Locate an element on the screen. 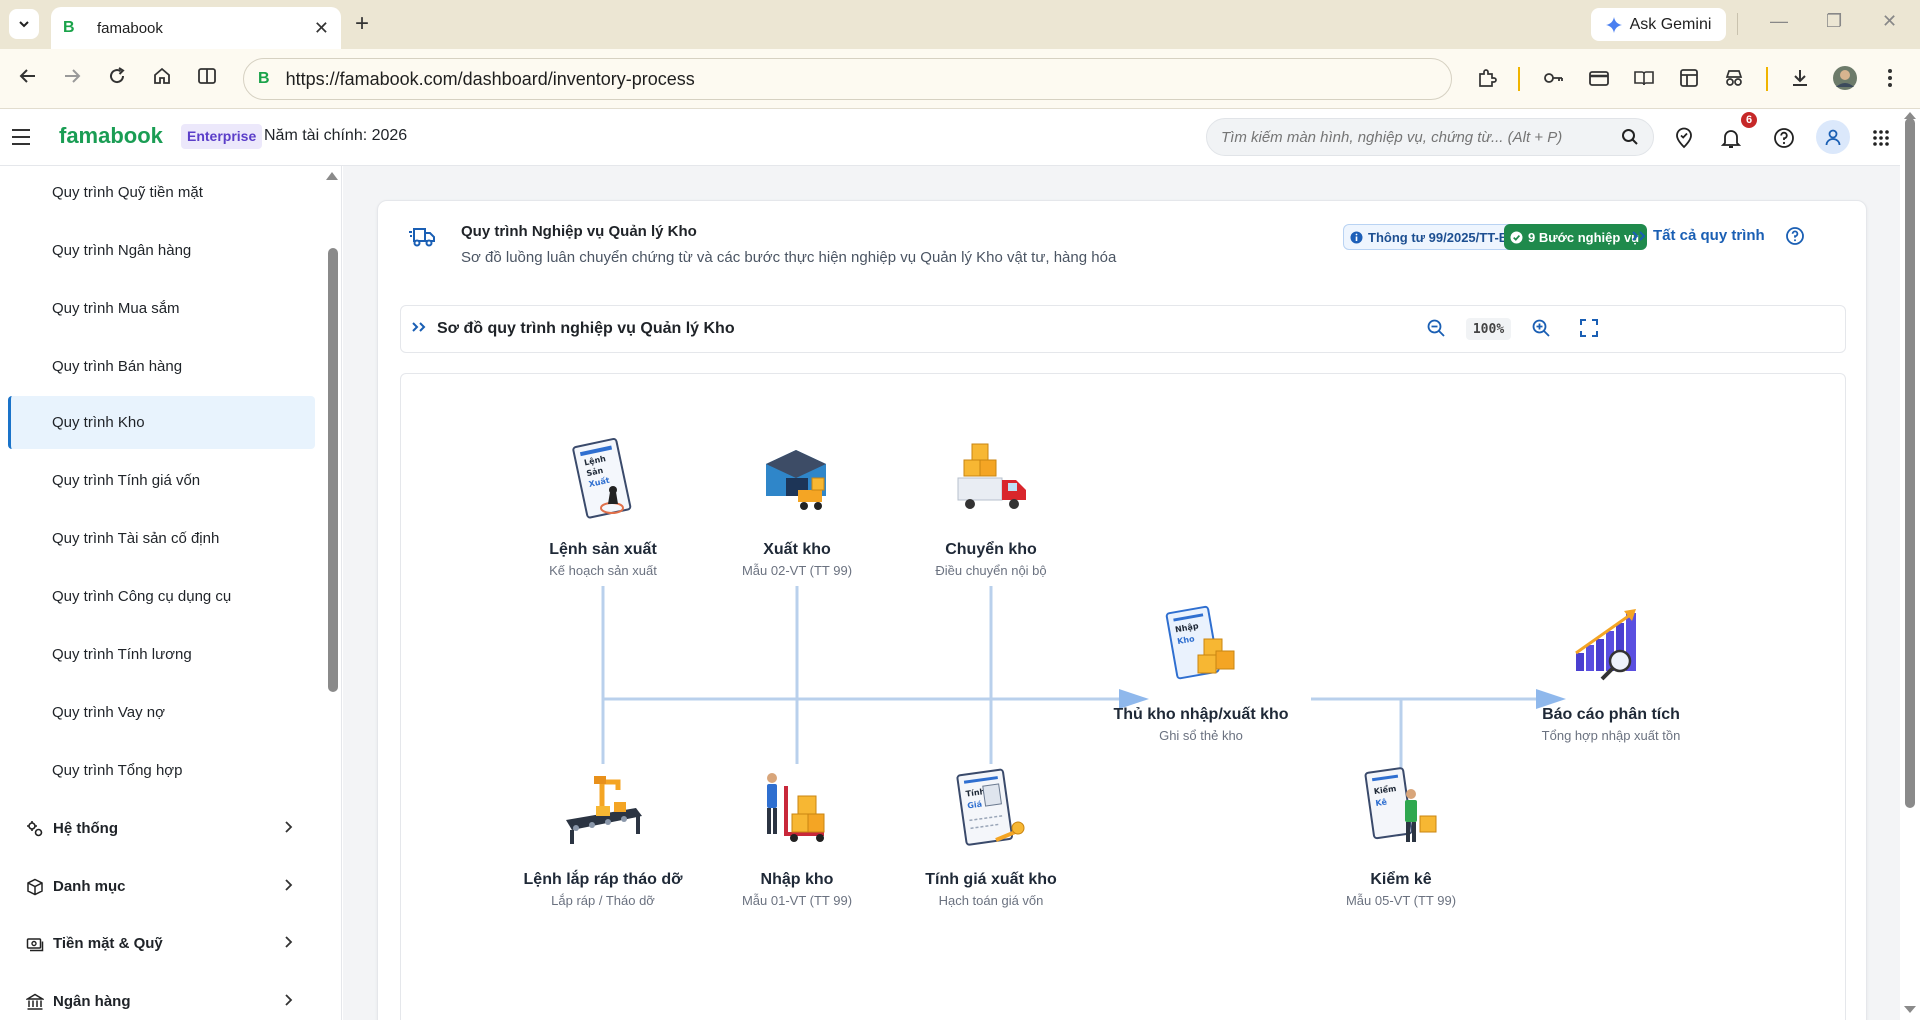 The width and height of the screenshot is (1920, 1020). node-stocktake: Kiểm Kê Kiểm kê Mẫu 05-VT (TT 99) is located at coordinates (1401, 836).